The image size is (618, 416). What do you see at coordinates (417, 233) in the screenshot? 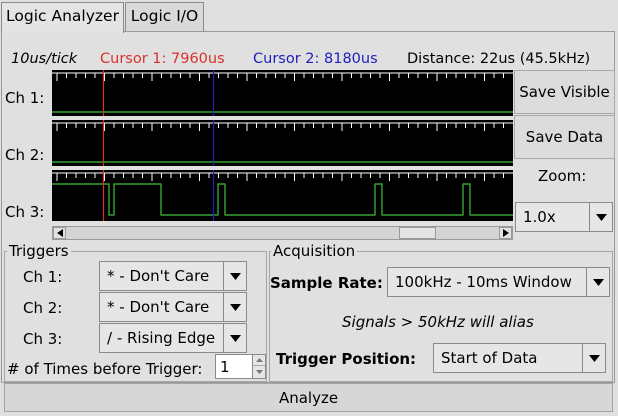
I see `scroll-thumb` at bounding box center [417, 233].